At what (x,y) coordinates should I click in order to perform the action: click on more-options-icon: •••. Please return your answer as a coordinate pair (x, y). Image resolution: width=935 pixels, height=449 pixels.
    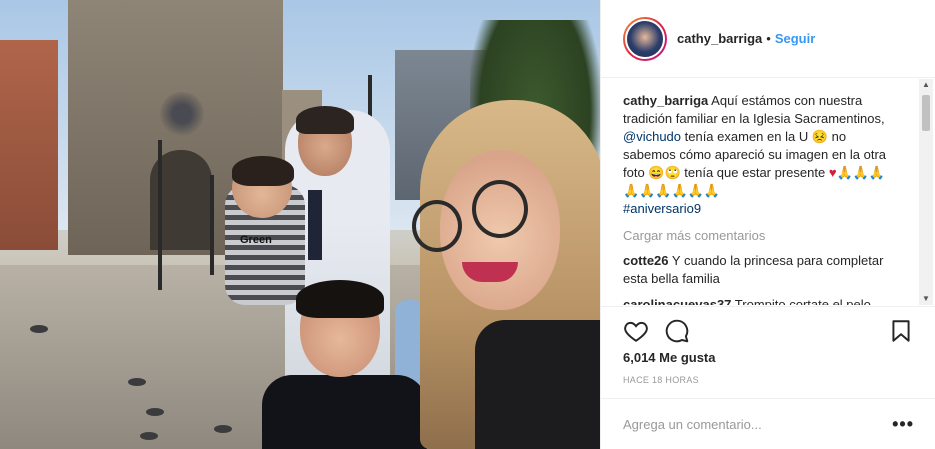
    Looking at the image, I should click on (903, 424).